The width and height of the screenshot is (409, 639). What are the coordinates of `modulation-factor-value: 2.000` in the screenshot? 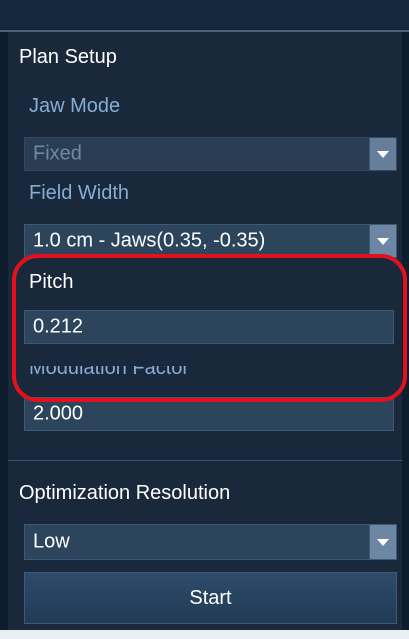 It's located at (58, 413).